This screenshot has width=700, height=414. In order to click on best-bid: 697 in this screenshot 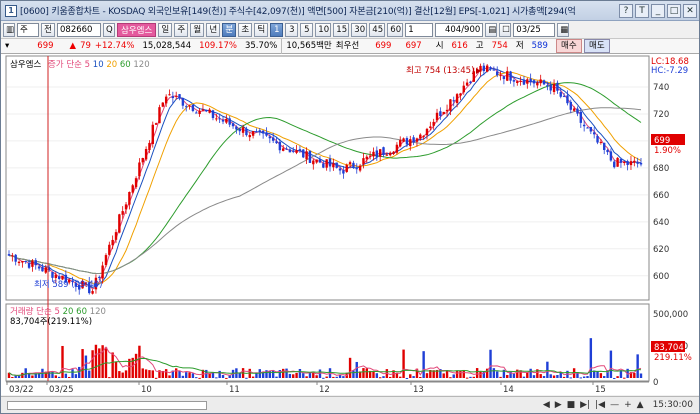, I will do `click(413, 45)`.